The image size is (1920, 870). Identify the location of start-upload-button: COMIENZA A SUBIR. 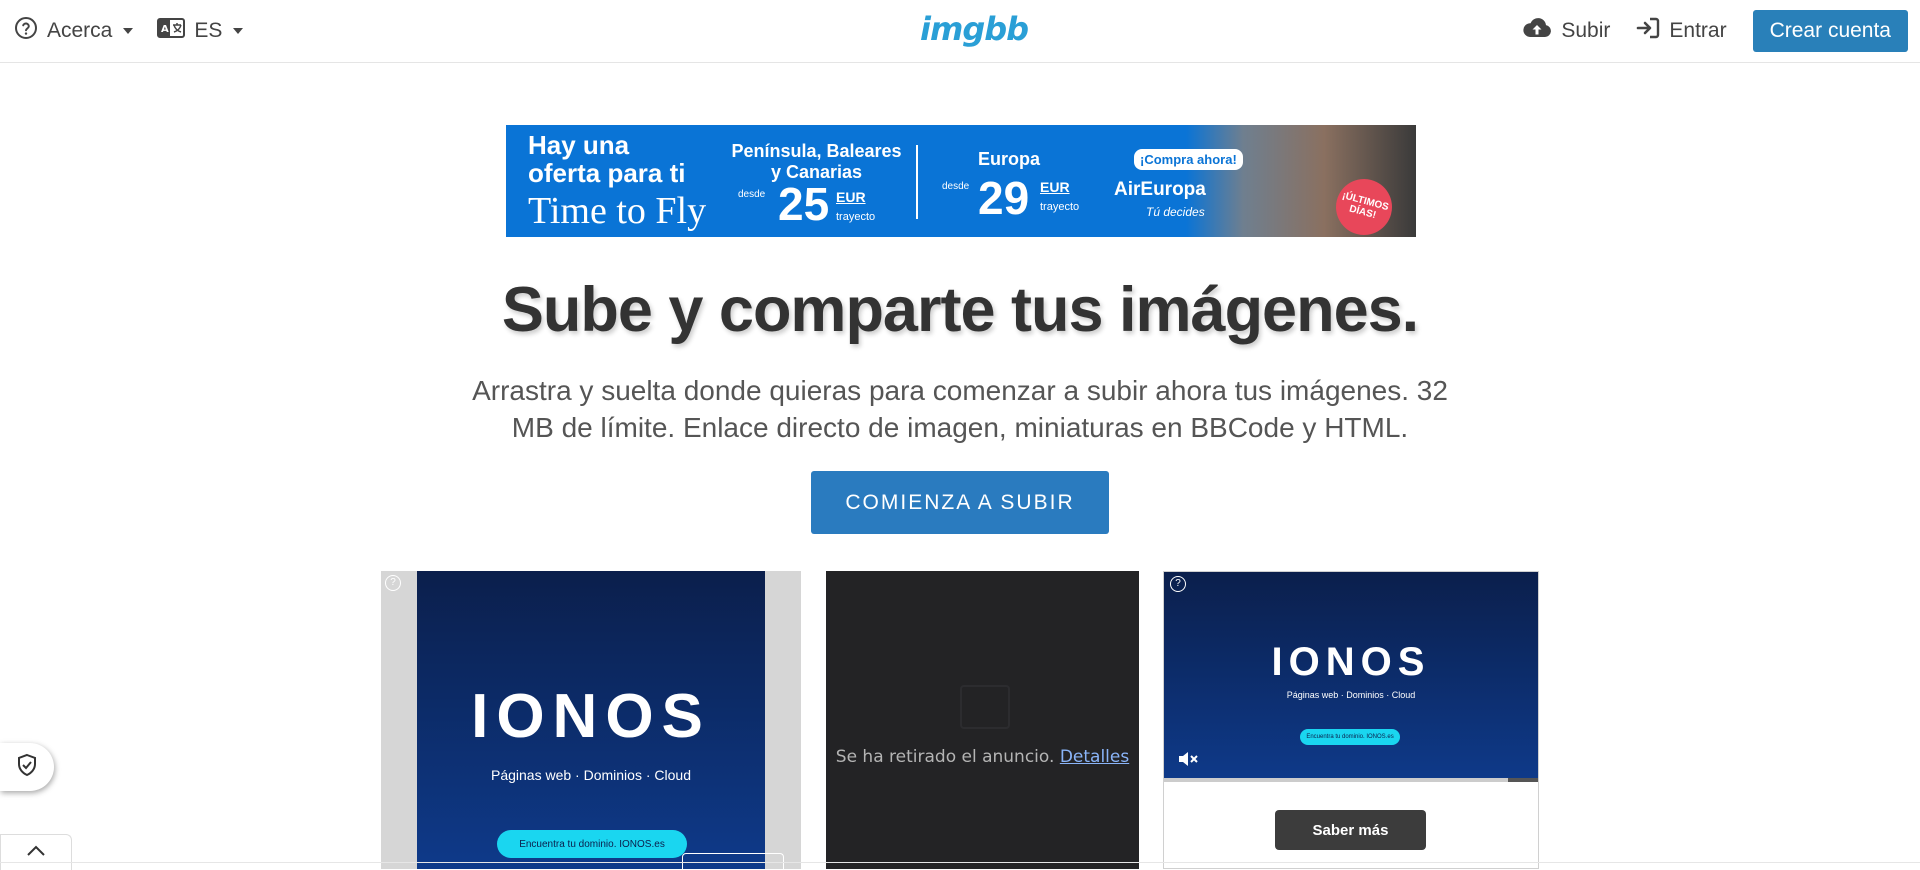
(960, 502).